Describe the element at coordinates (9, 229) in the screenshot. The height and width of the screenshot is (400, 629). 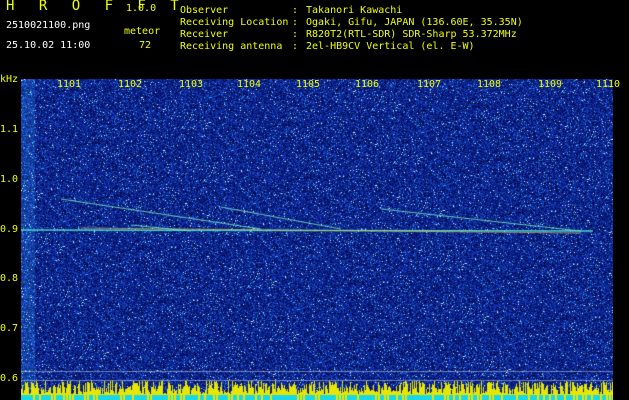
I see `freq-tick: 0.9` at that location.